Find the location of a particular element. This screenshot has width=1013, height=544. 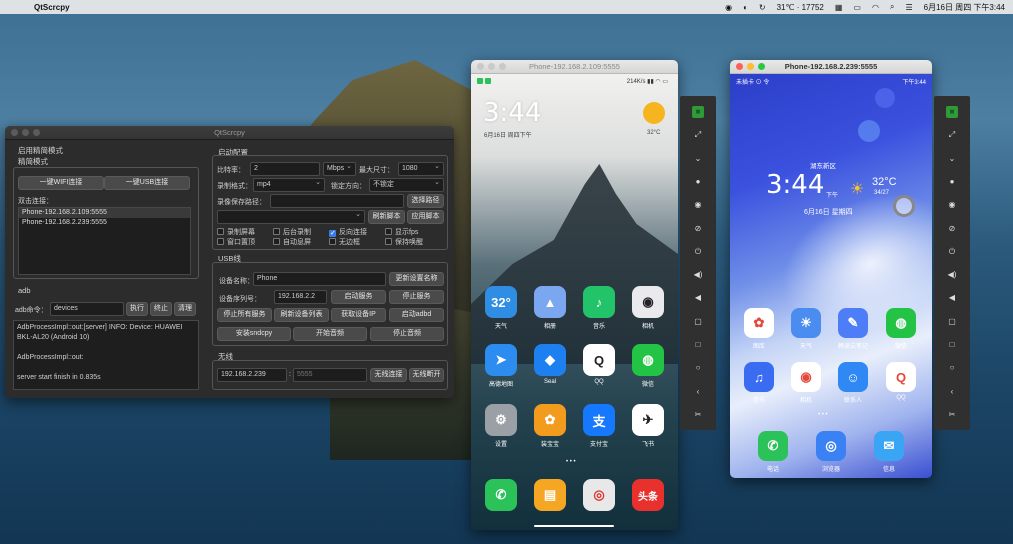

refresh-device-list-button: 刷新设备列表 is located at coordinates (301, 315).